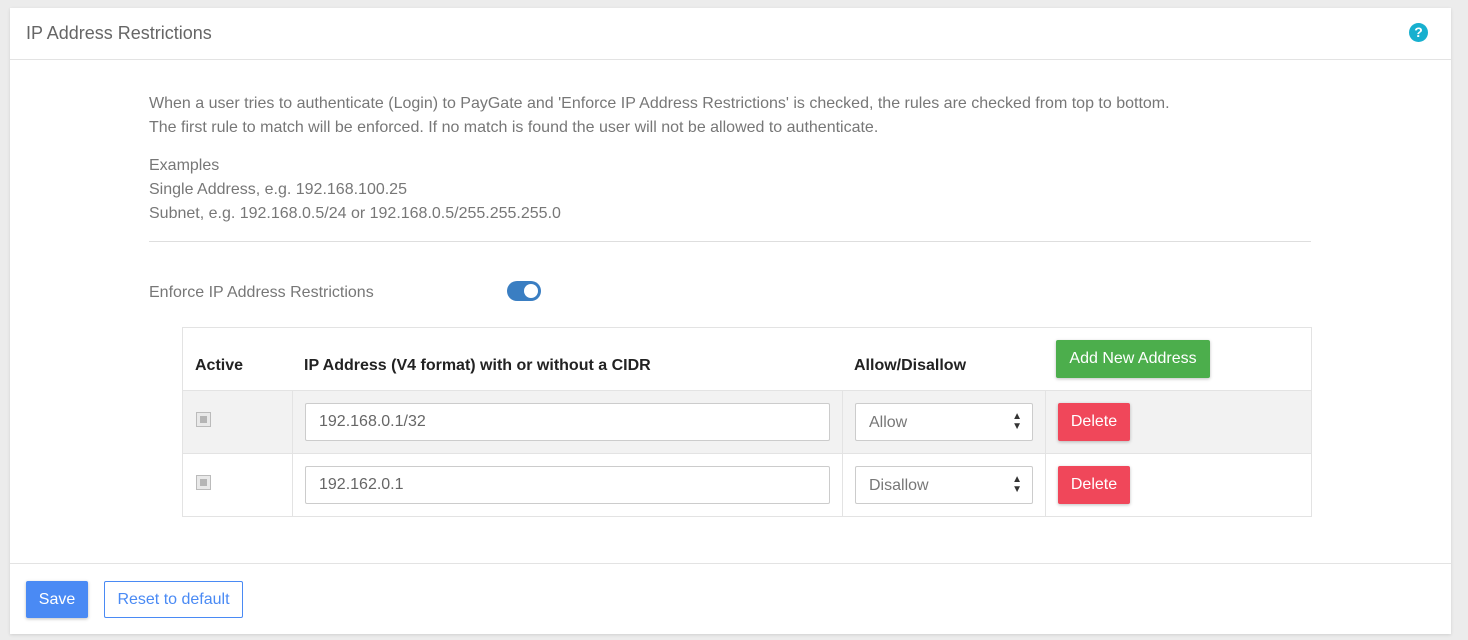 This screenshot has width=1468, height=640. I want to click on table-row: Disallow ▲▼ Delete, so click(747, 484).